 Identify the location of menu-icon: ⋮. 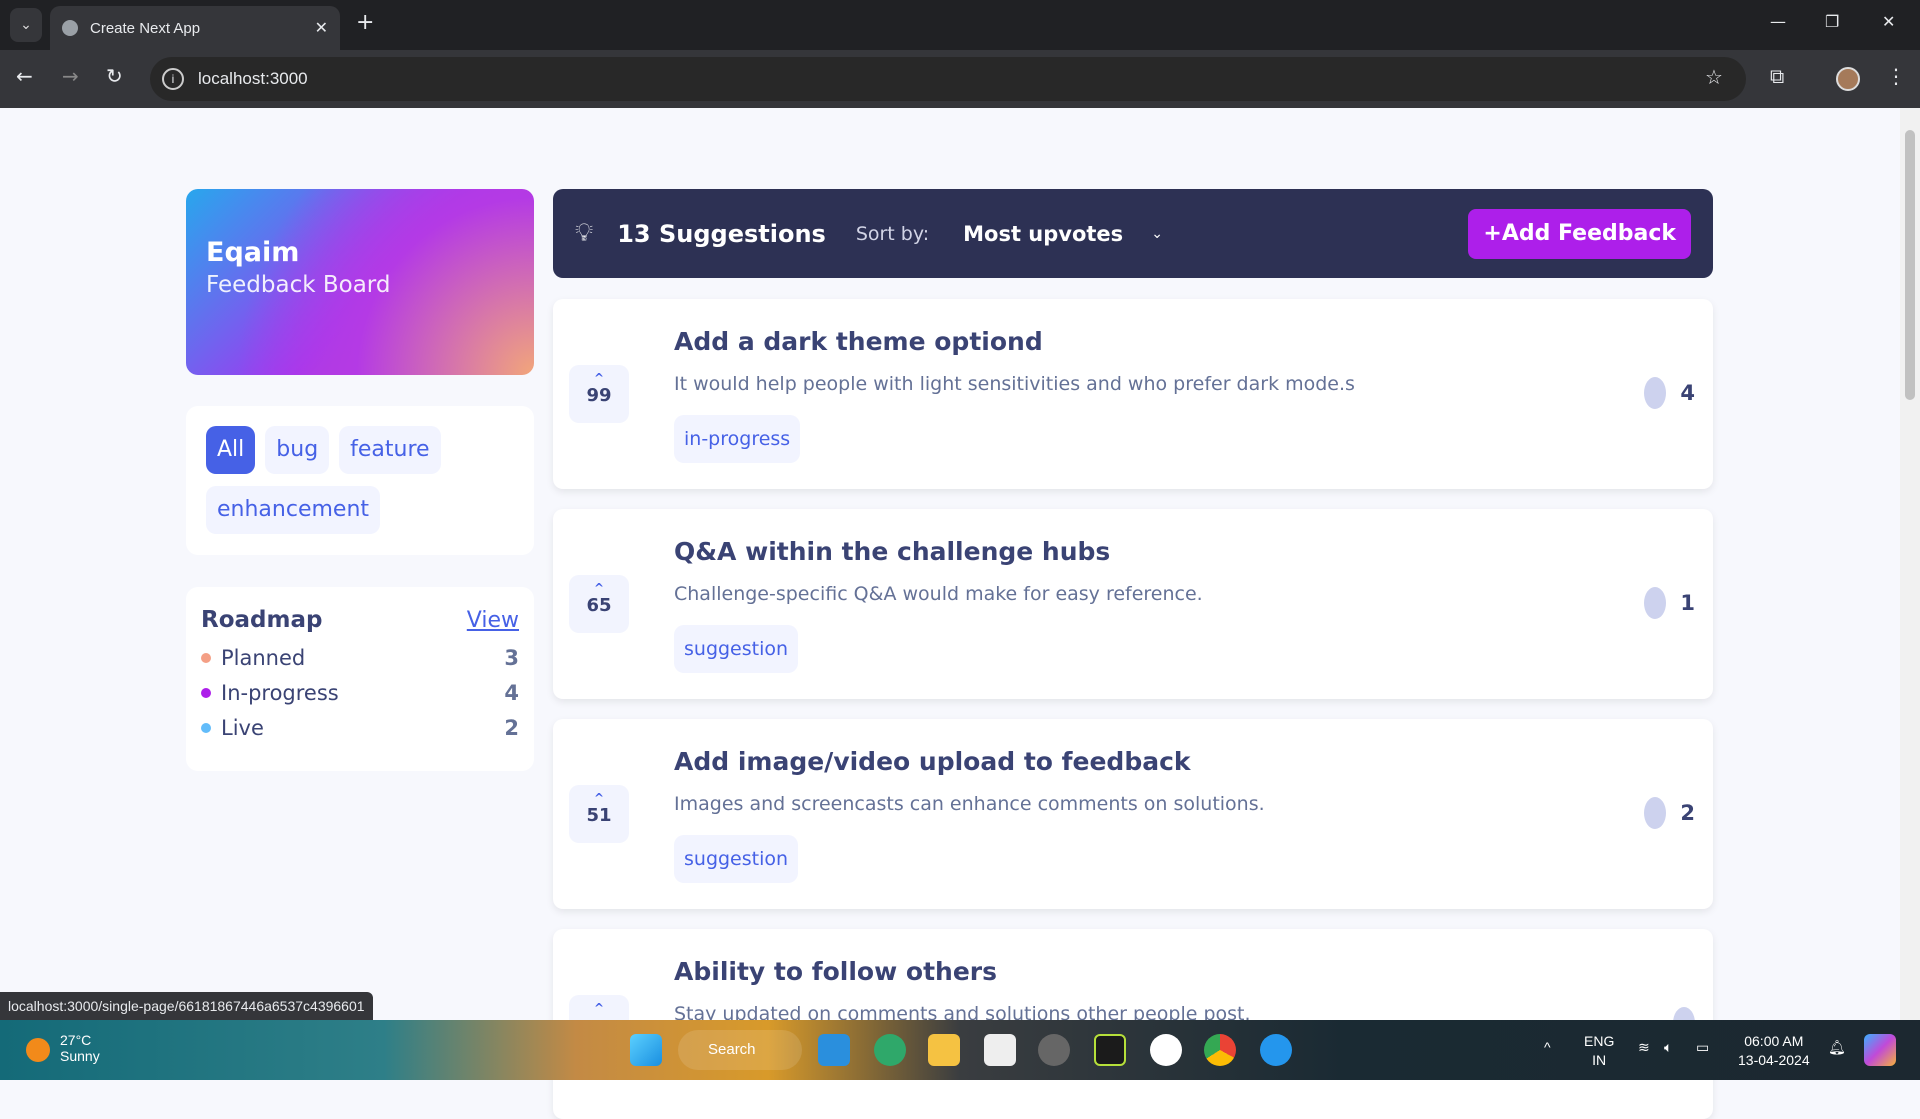
(1896, 76).